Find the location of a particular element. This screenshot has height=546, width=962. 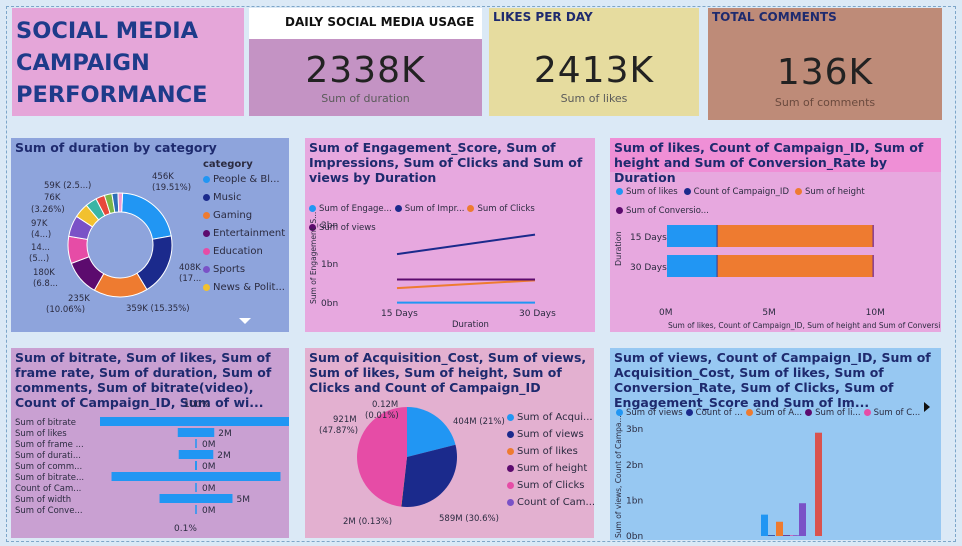

legend-item: Education is located at coordinates (244, 251).